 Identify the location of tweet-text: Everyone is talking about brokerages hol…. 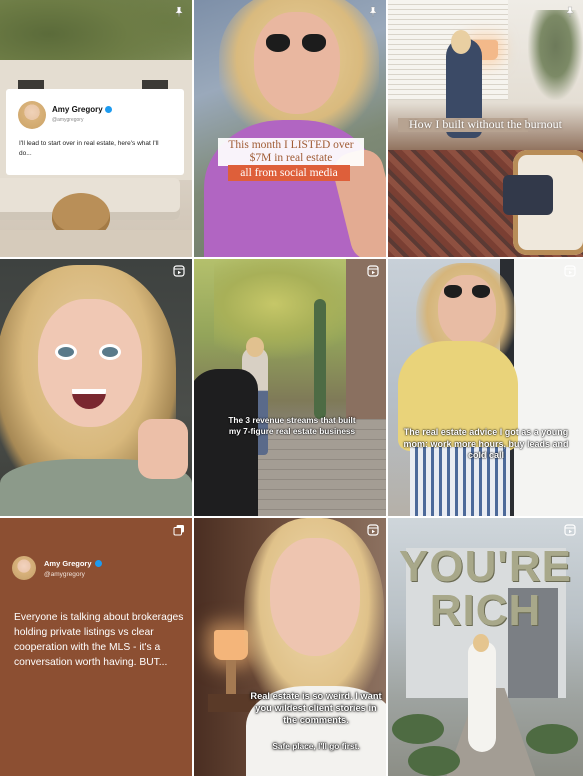
(99, 640).